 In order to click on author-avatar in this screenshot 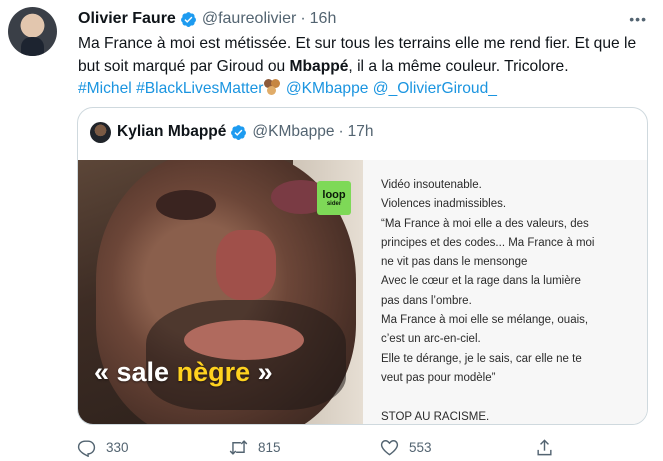, I will do `click(32, 31)`.